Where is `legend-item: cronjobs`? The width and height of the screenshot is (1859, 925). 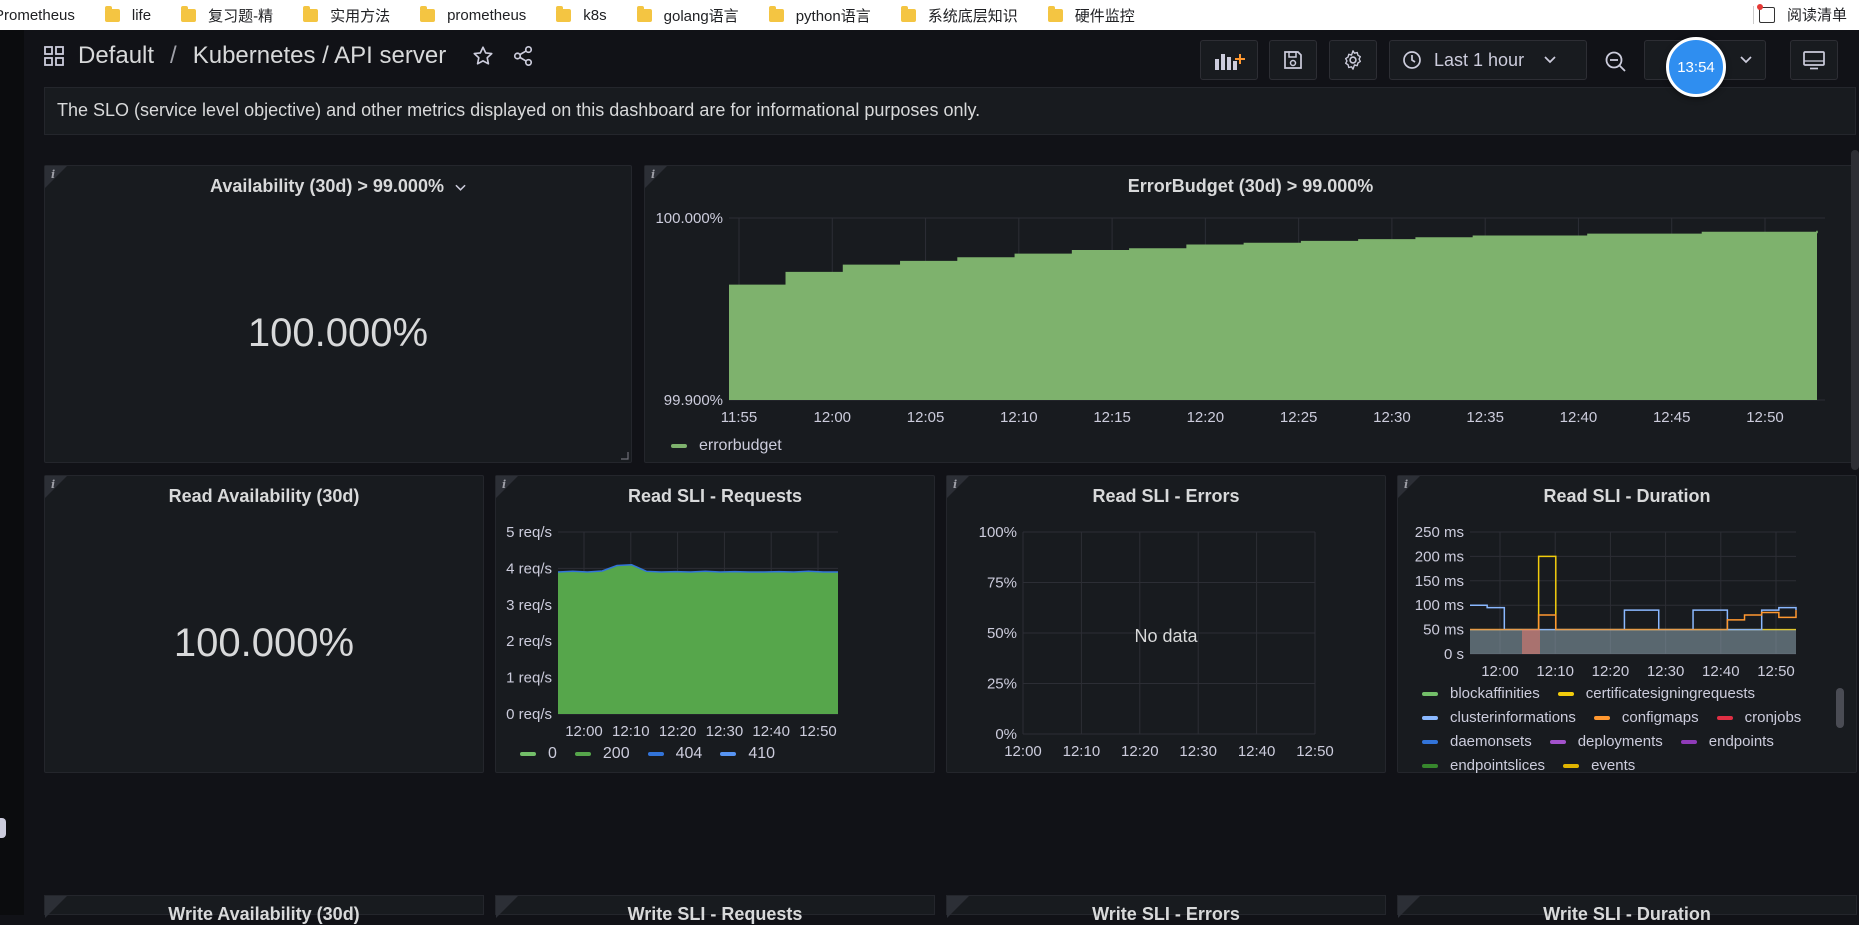
legend-item: cronjobs is located at coordinates (1758, 718).